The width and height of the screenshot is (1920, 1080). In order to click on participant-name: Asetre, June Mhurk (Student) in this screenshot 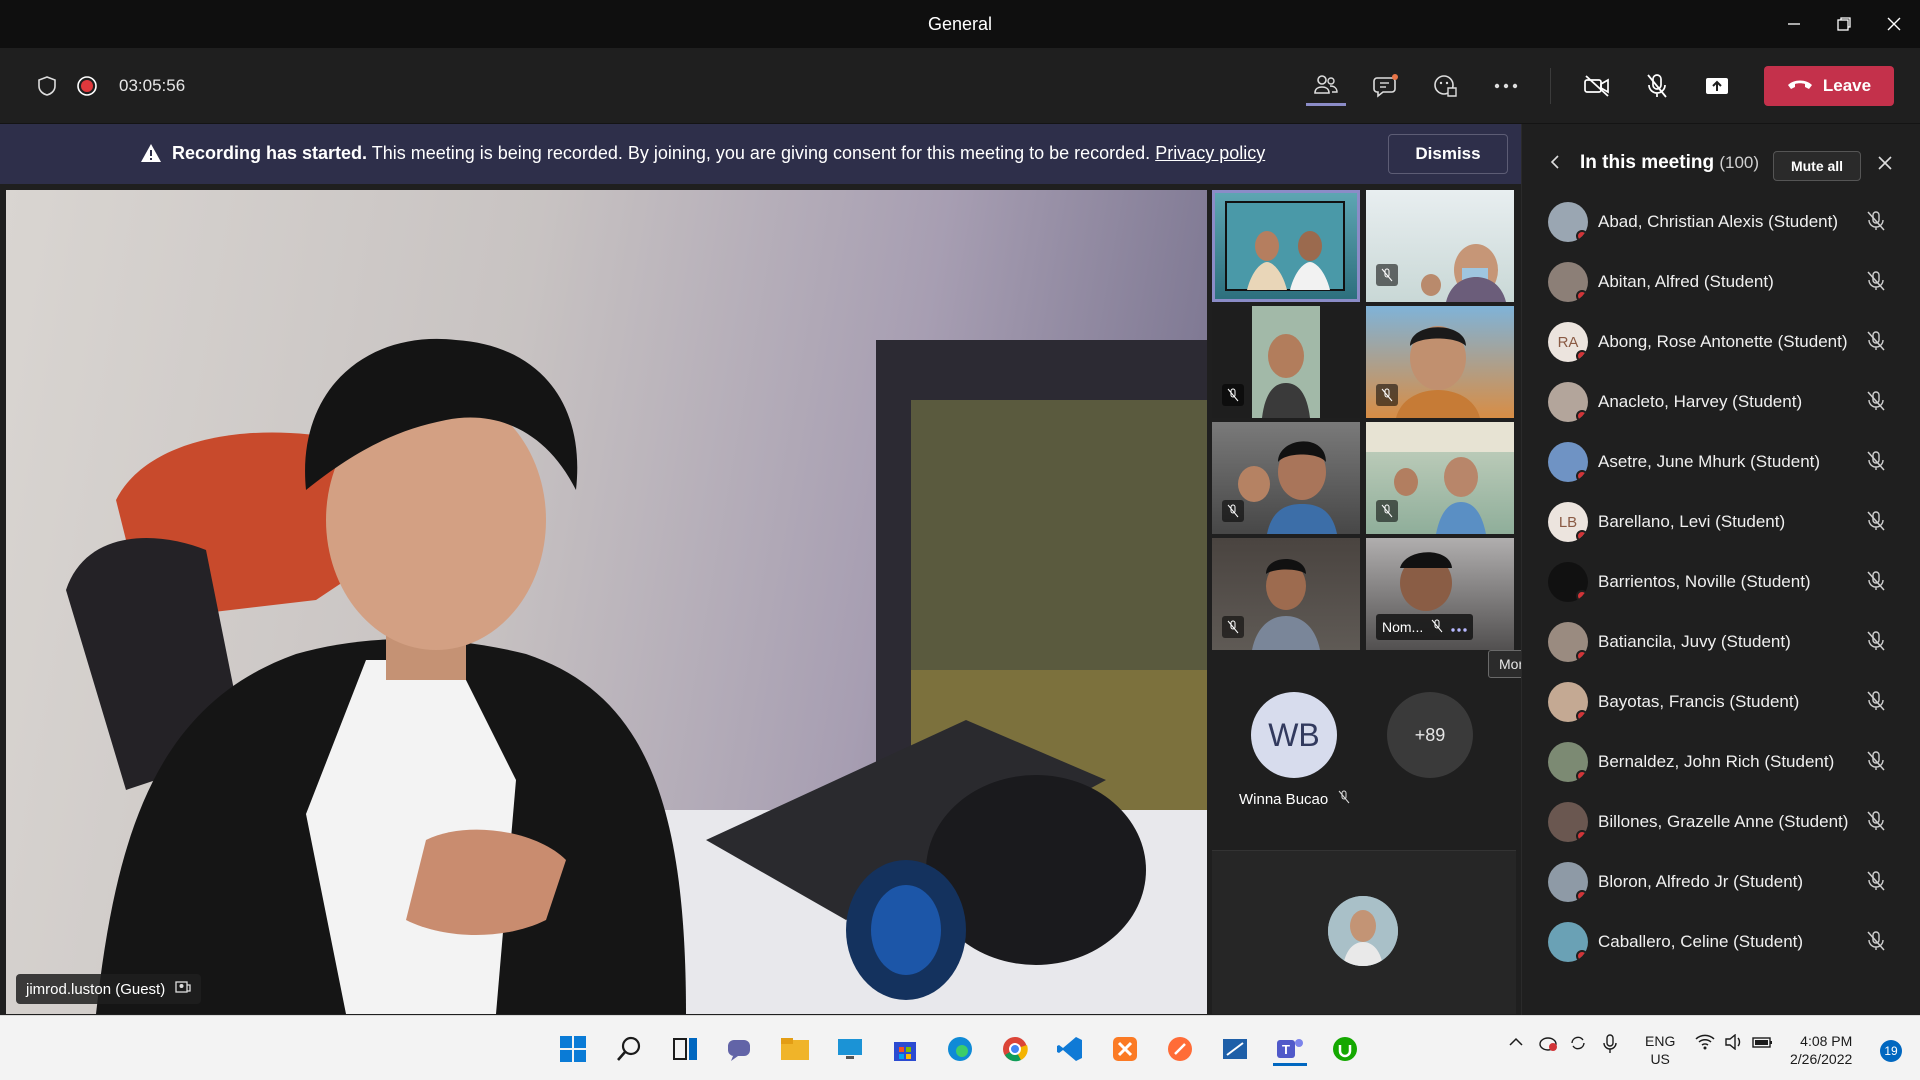, I will do `click(1709, 461)`.